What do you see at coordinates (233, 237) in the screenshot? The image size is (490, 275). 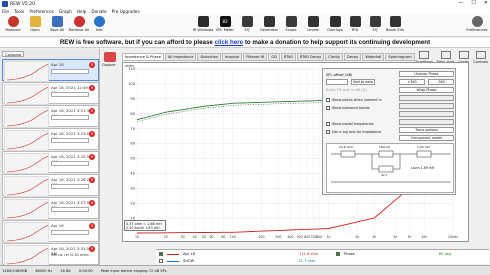 I see `x-tick-label: 100` at bounding box center [233, 237].